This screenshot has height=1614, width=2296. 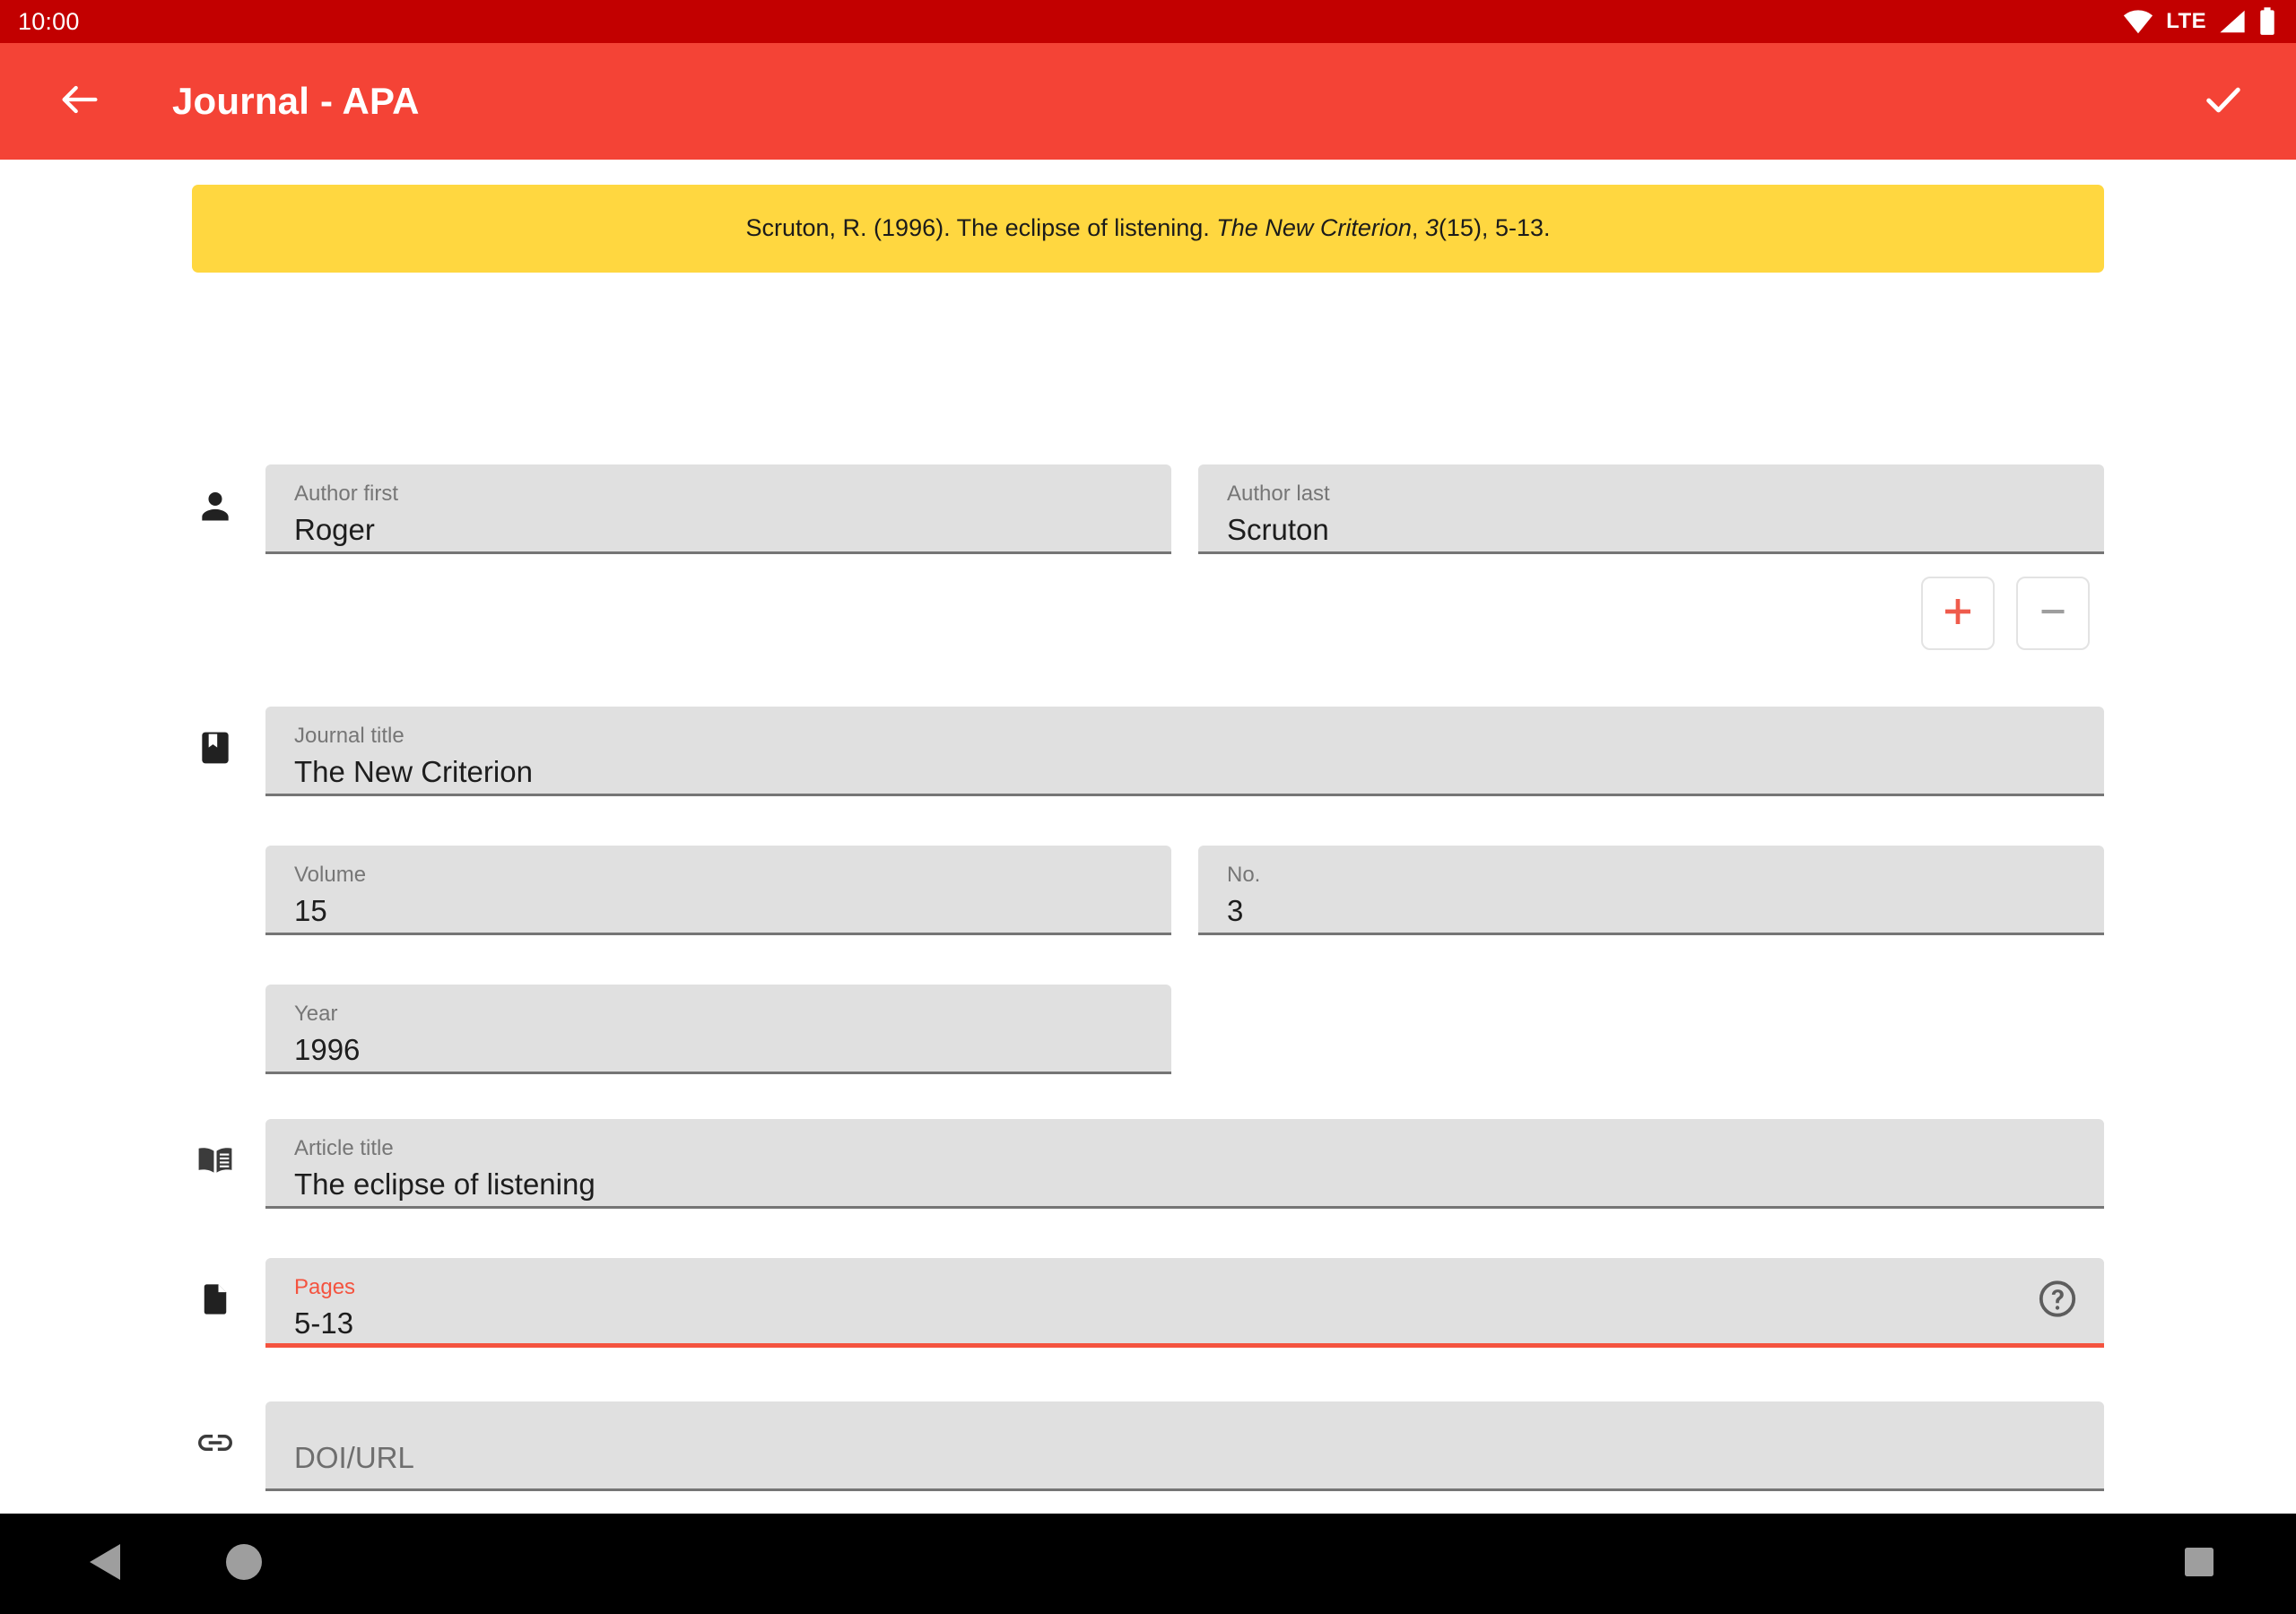 I want to click on nav-recents-button, so click(x=2199, y=1564).